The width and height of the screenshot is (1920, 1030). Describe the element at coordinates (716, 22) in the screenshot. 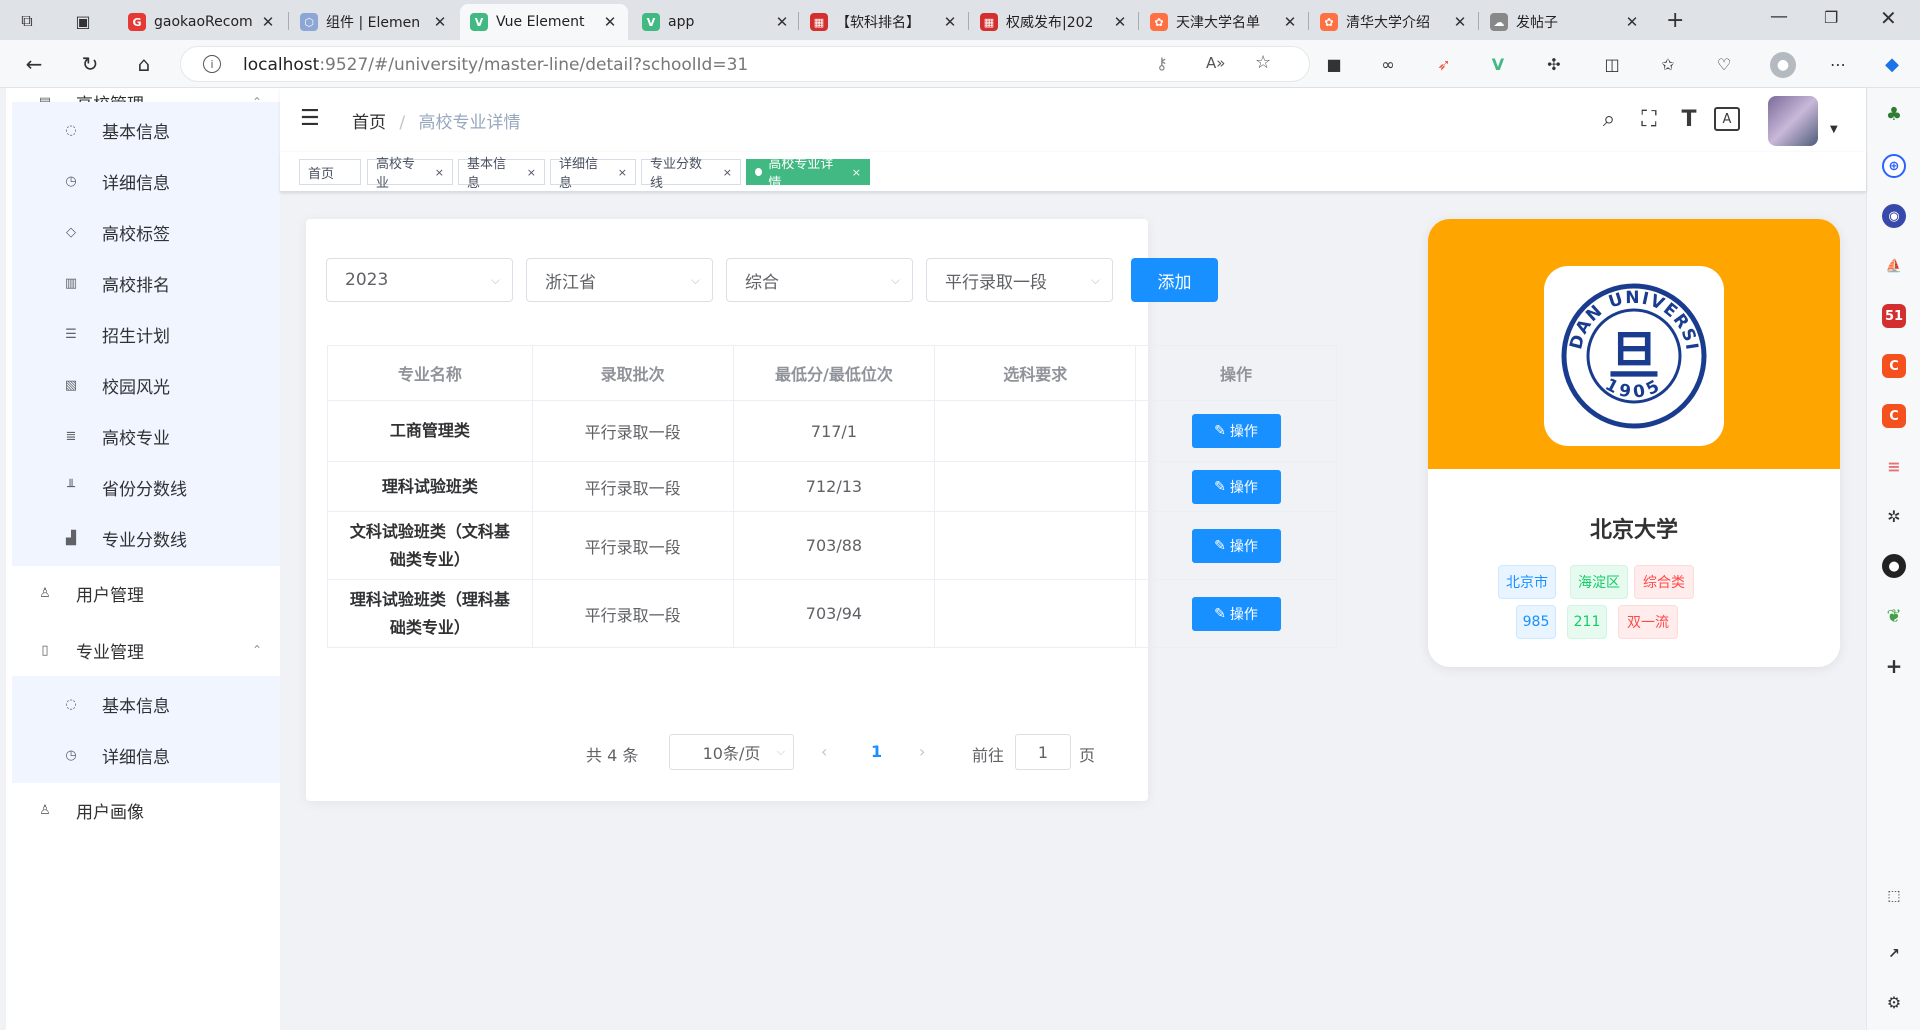

I see `browser-tab: Vapp ✕` at that location.